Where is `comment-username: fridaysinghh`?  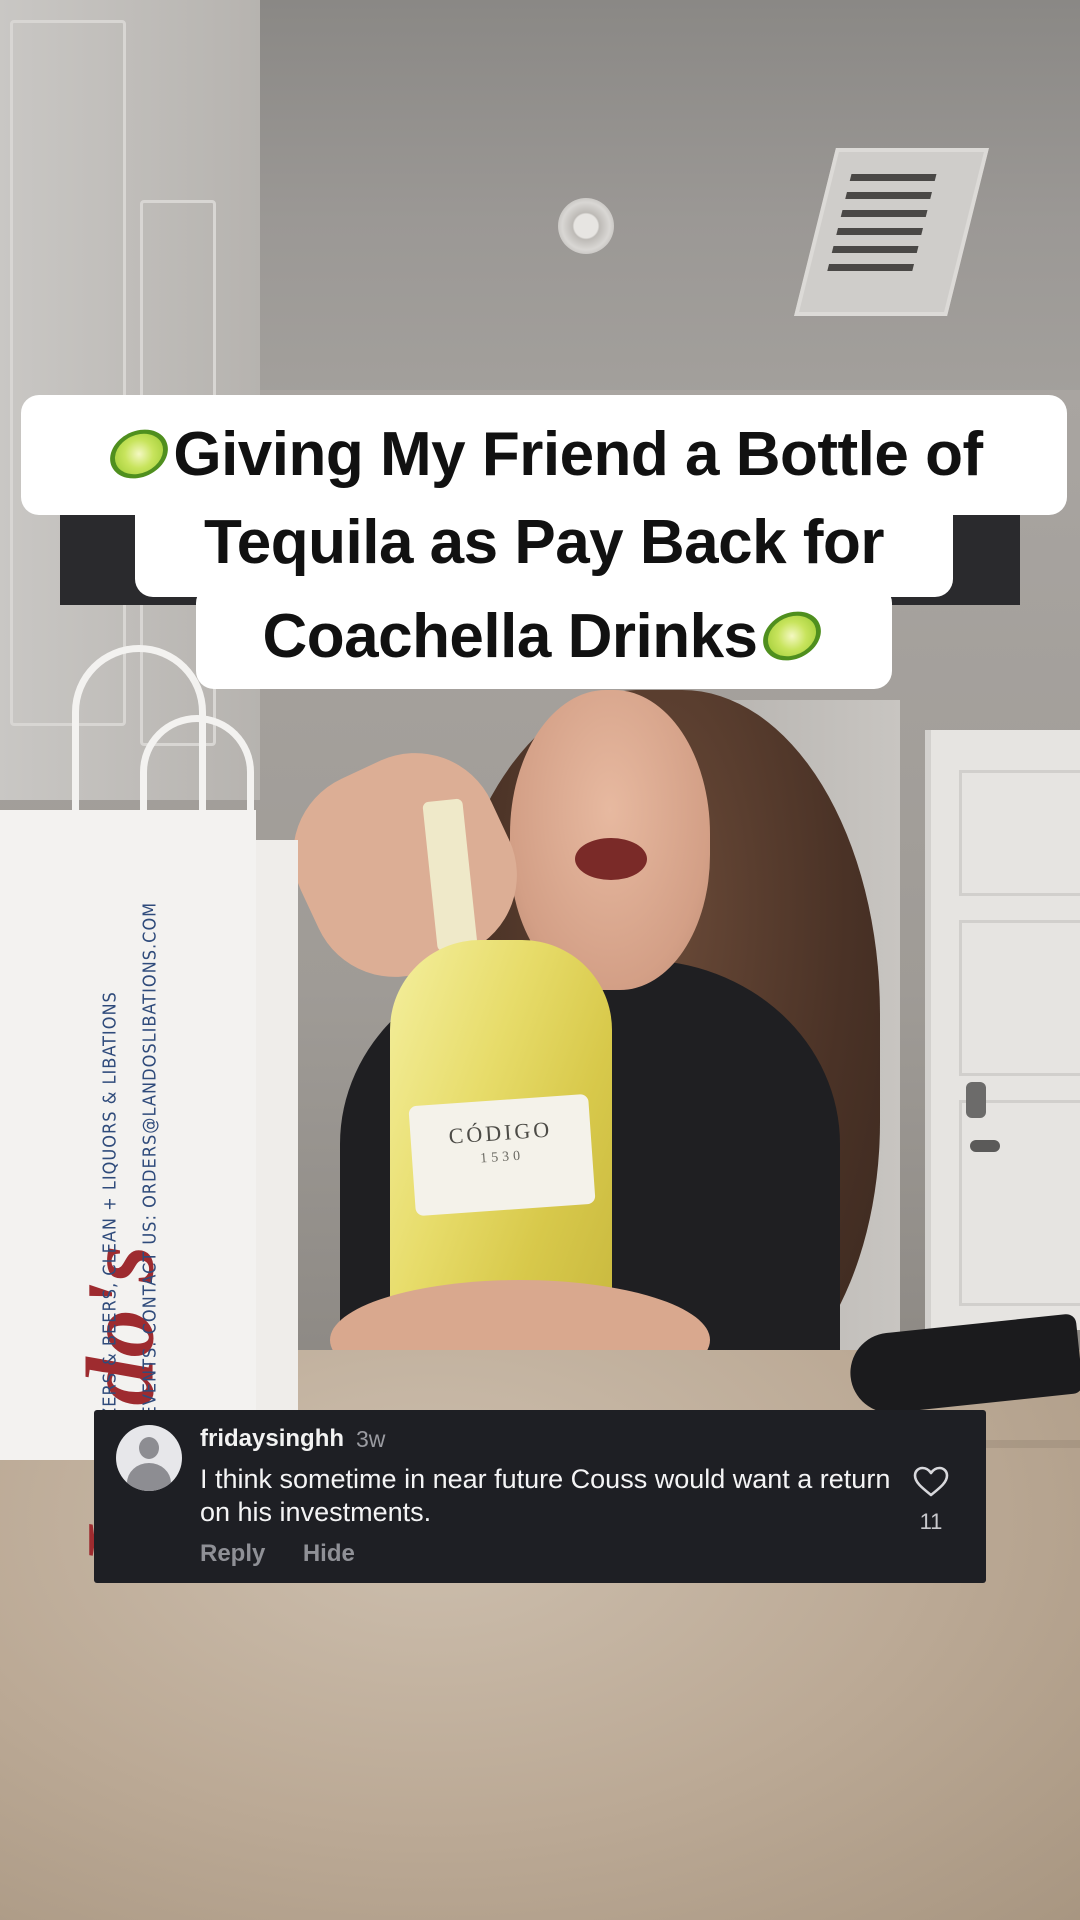
comment-username: fridaysinghh is located at coordinates (272, 1439).